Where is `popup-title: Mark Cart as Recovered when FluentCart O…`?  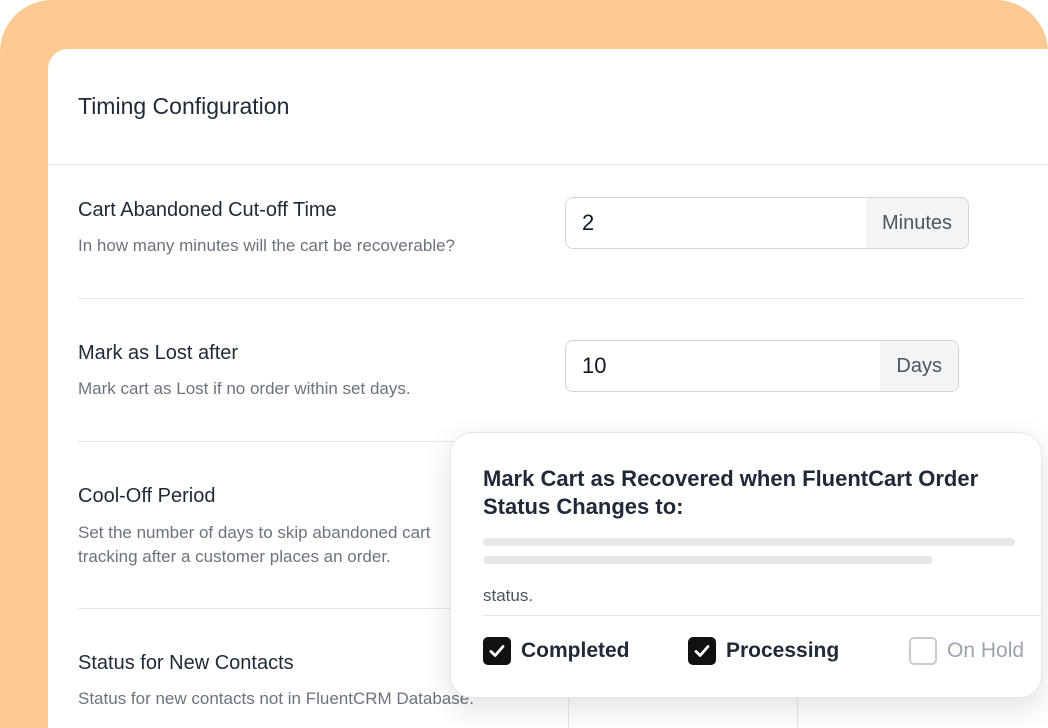 popup-title: Mark Cart as Recovered when FluentCart O… is located at coordinates (731, 492).